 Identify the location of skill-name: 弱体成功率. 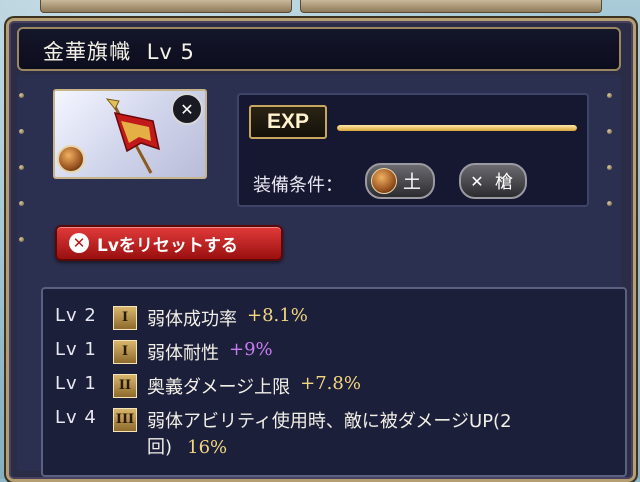
(192, 319).